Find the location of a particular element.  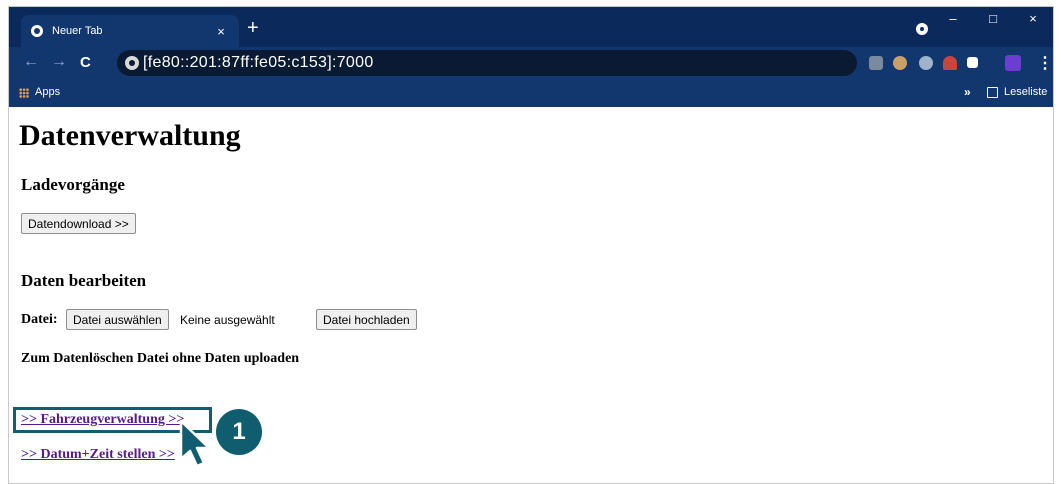

apps-grid-icon is located at coordinates (24, 93).